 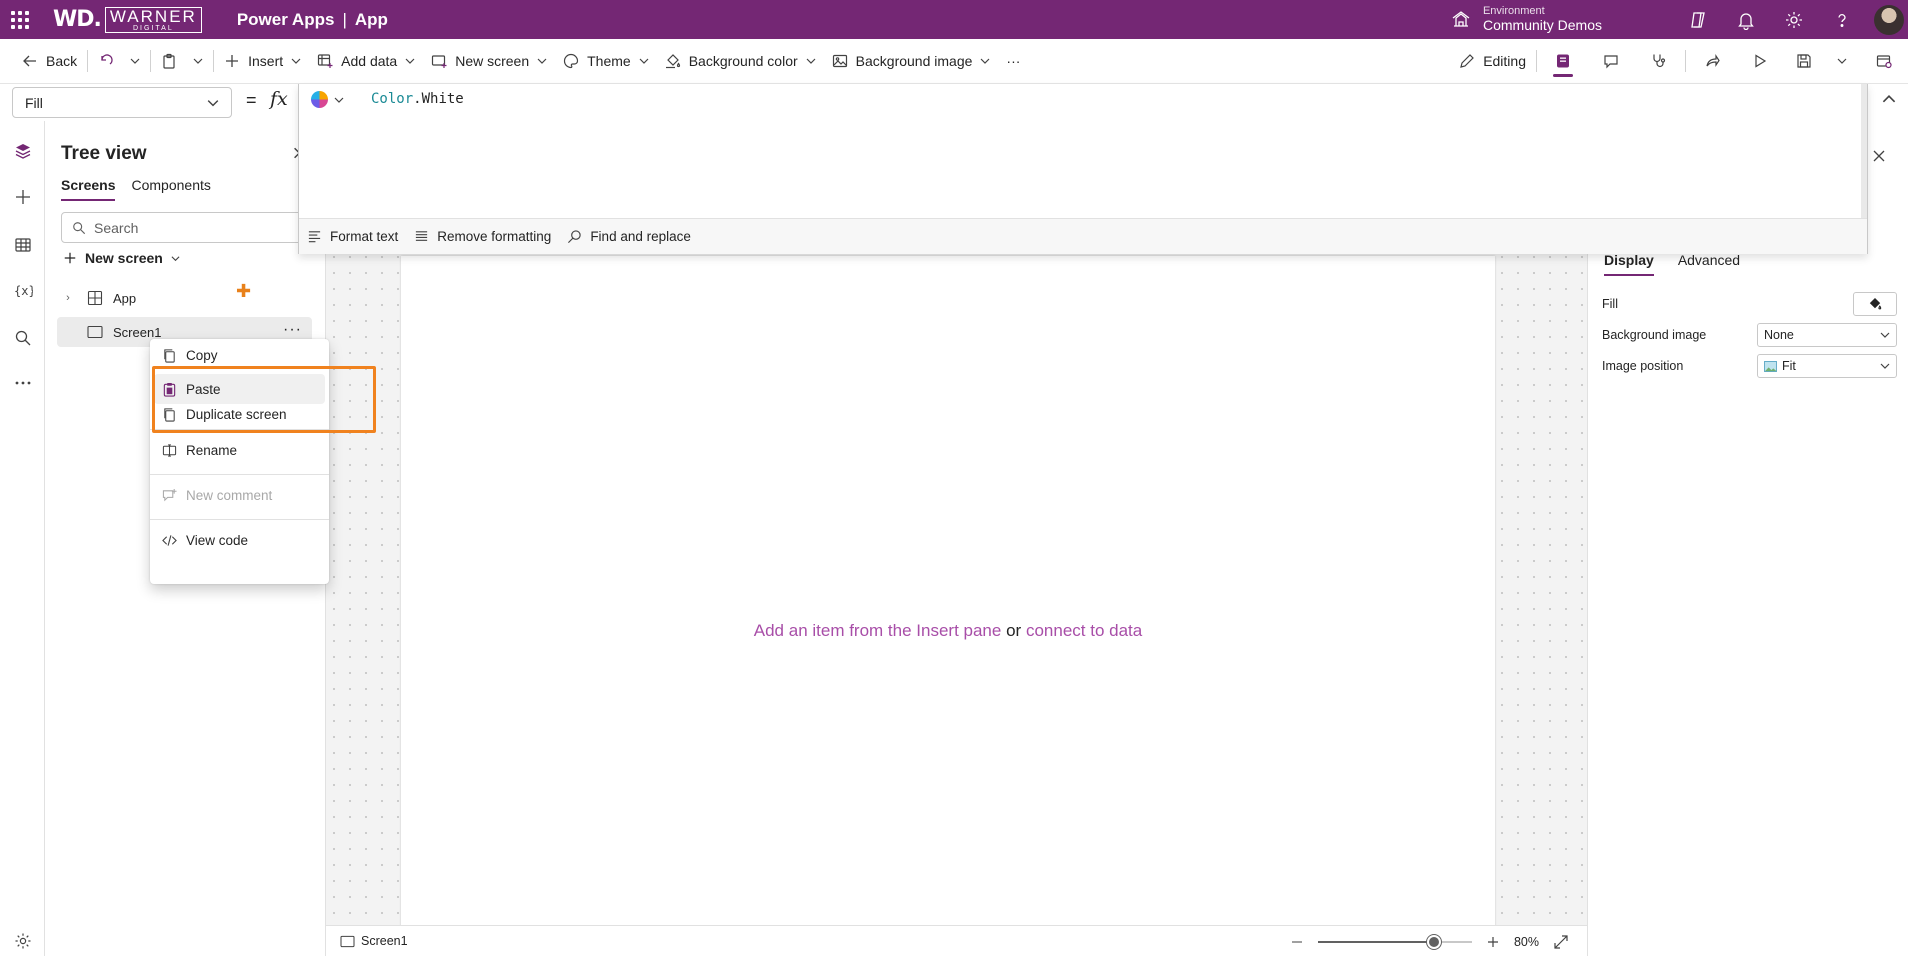 What do you see at coordinates (1526, 19) in the screenshot?
I see `environment-picker: Environment Community Demos` at bounding box center [1526, 19].